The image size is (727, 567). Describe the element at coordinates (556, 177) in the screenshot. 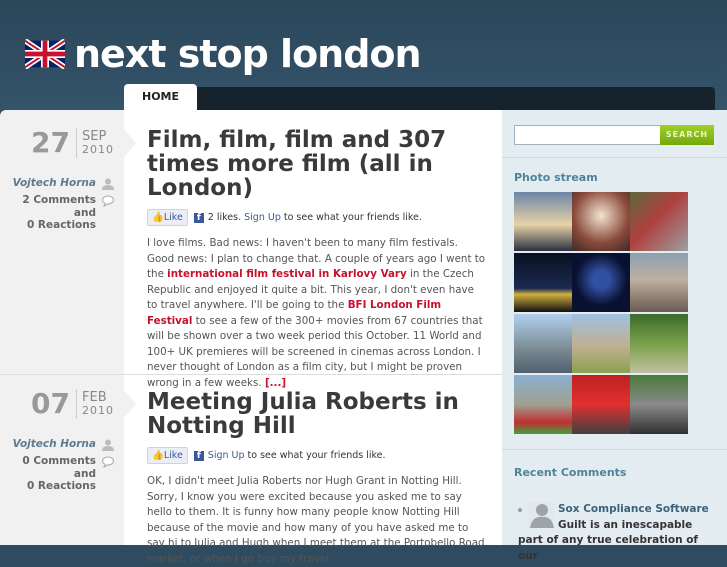

I see `photo-stream-heading: Photo stream` at that location.